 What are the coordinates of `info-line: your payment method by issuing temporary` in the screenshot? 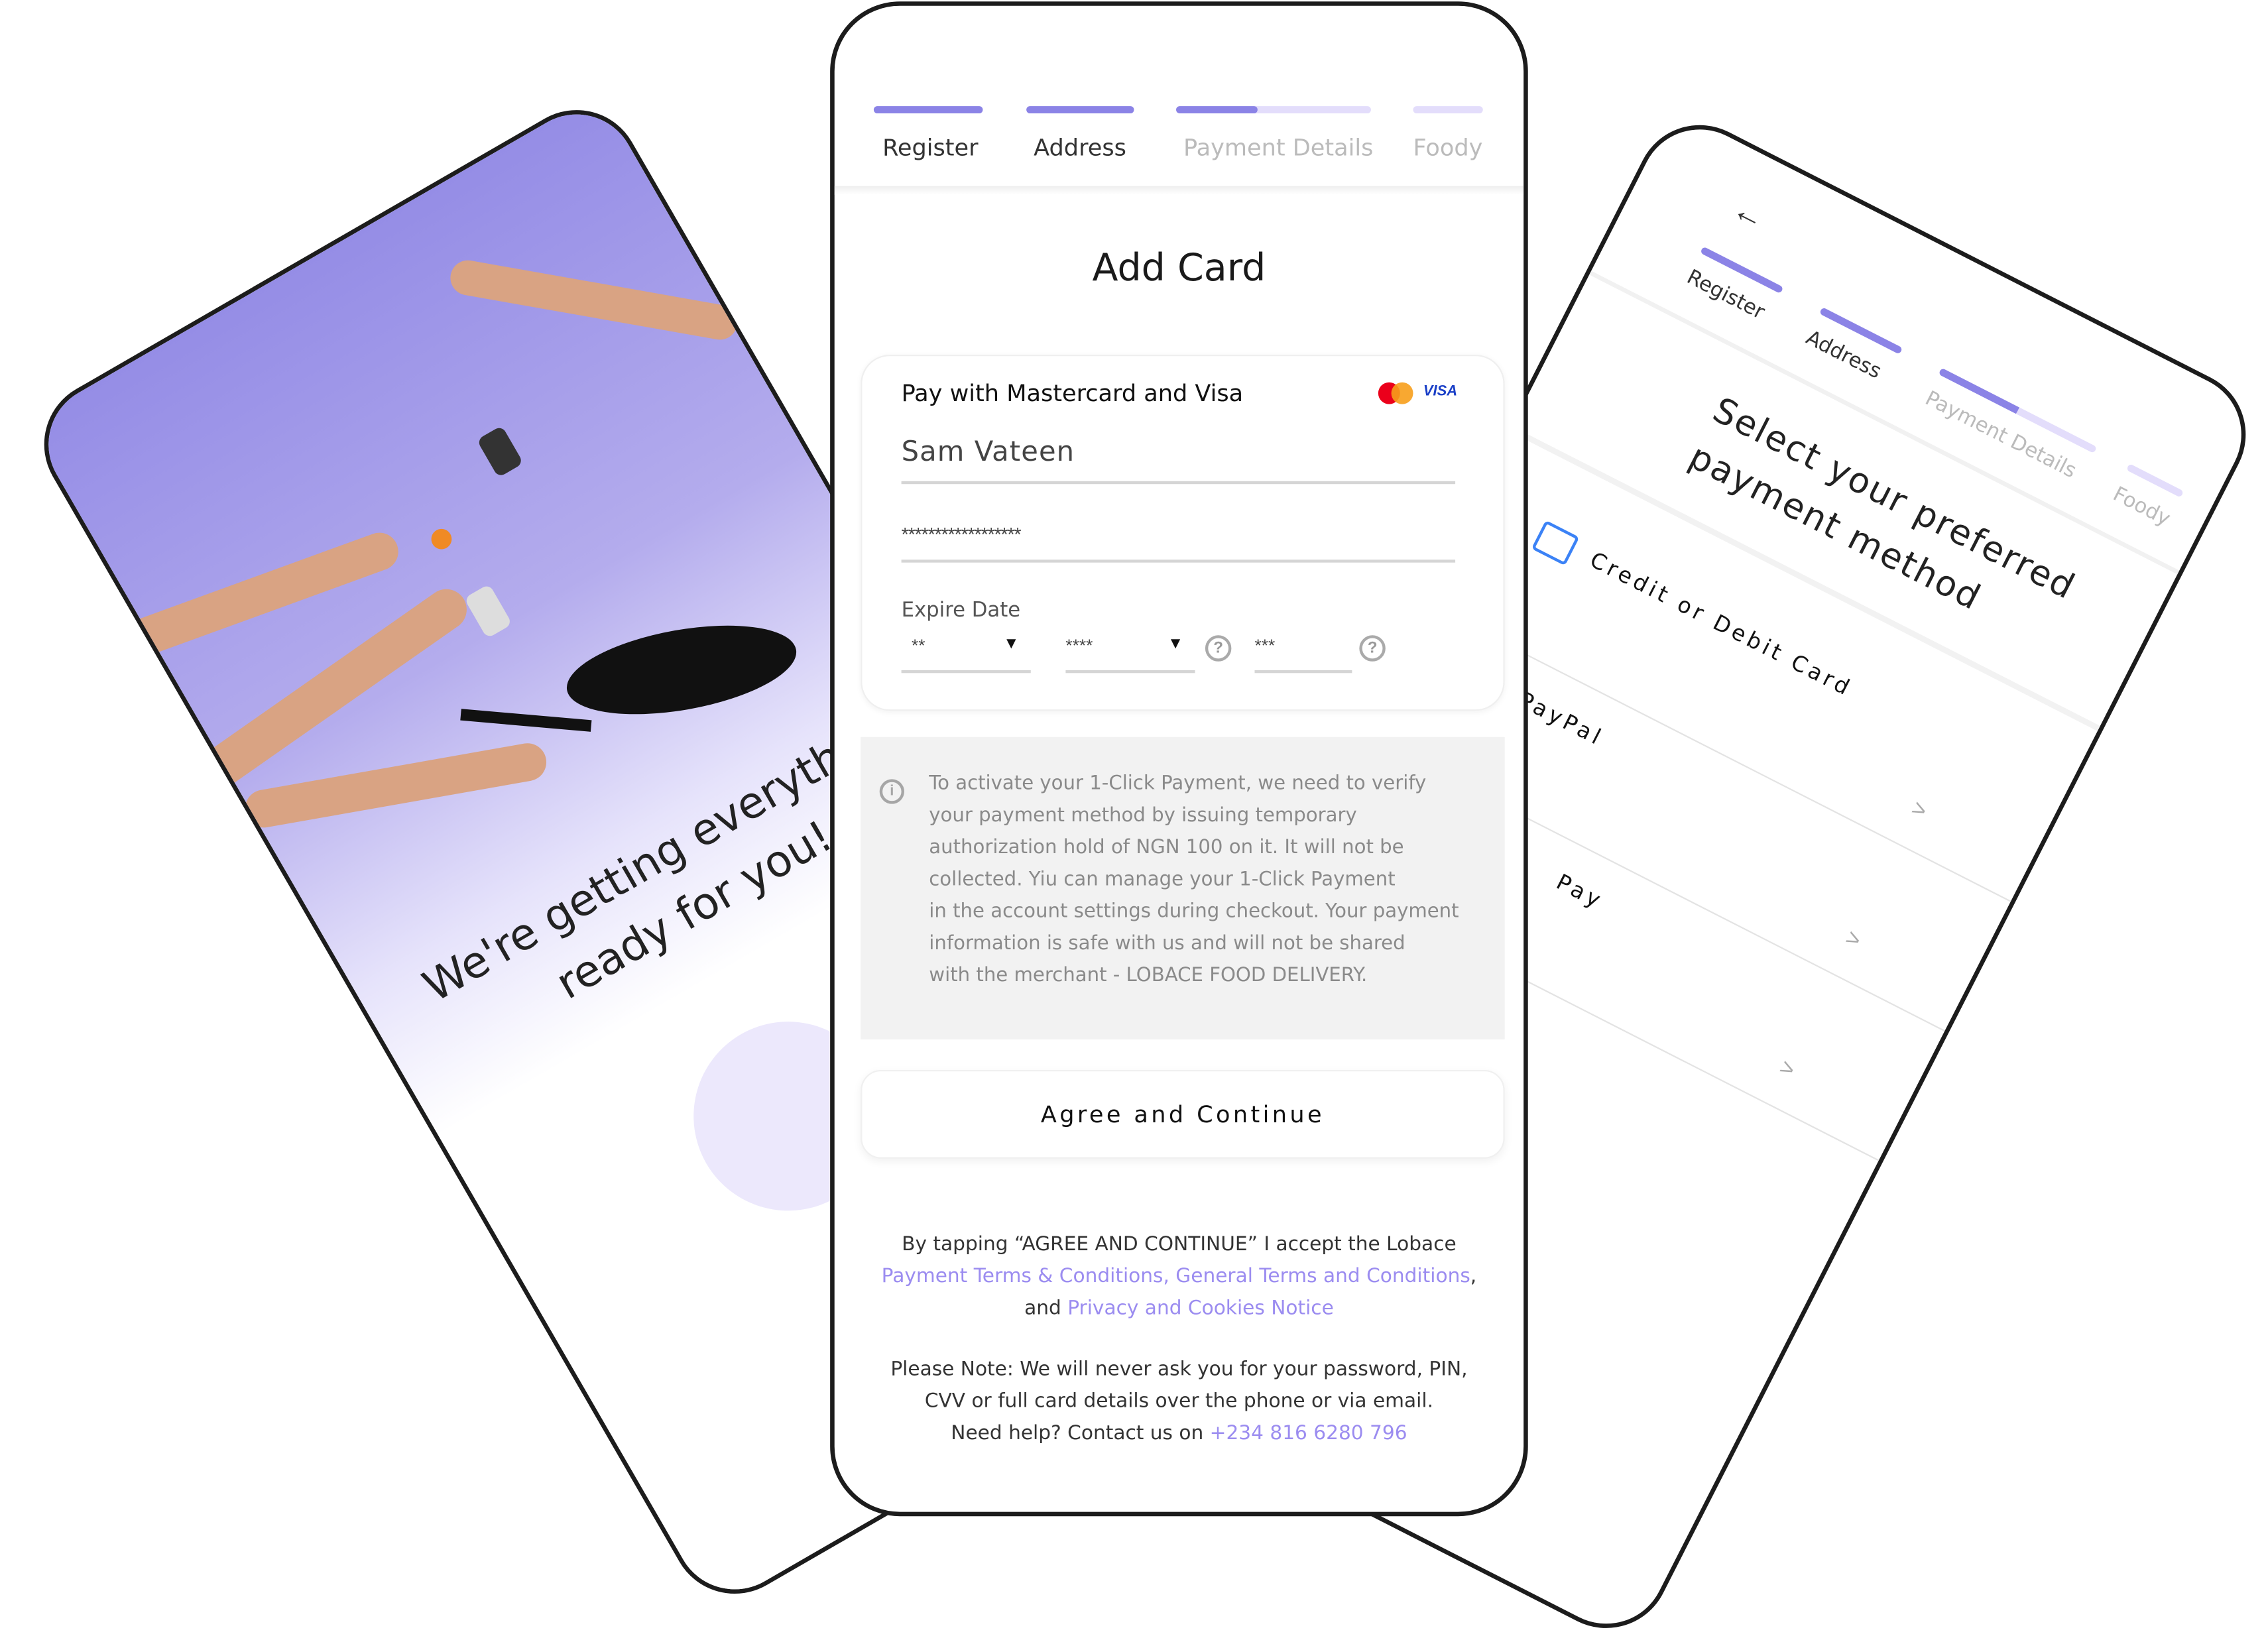 It's located at (1143, 816).